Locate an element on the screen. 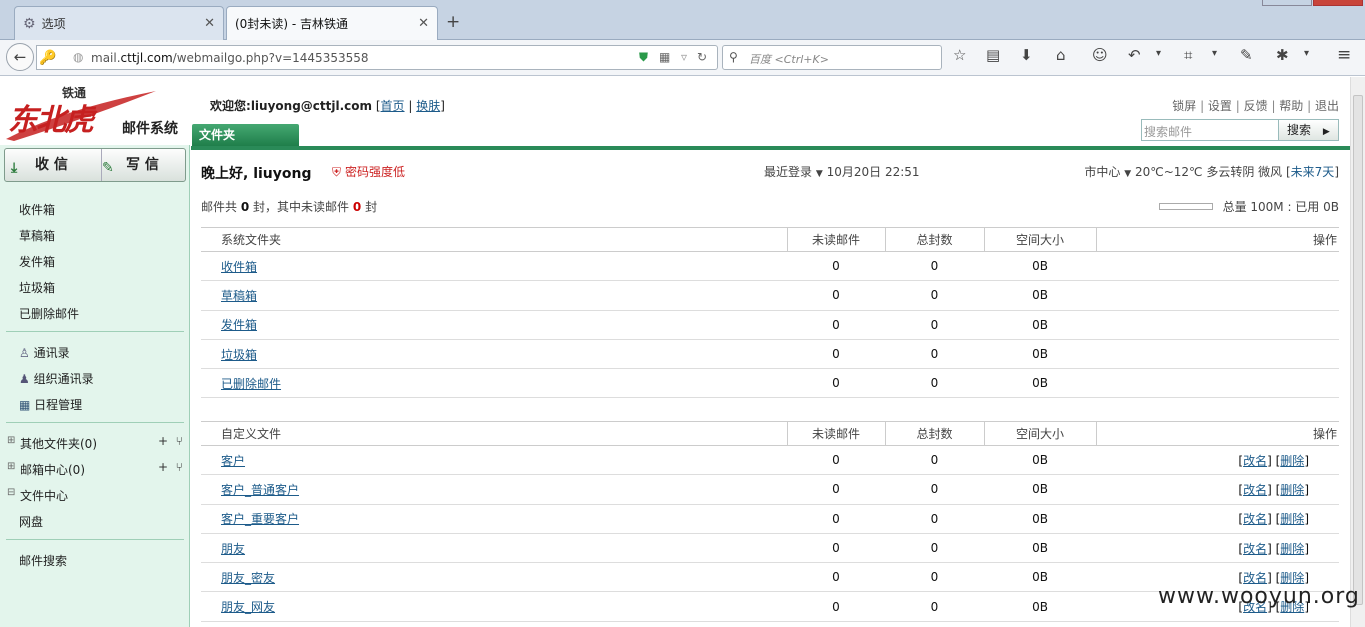  receive-mail-button: ⤓ 收 信 is located at coordinates (53, 165).